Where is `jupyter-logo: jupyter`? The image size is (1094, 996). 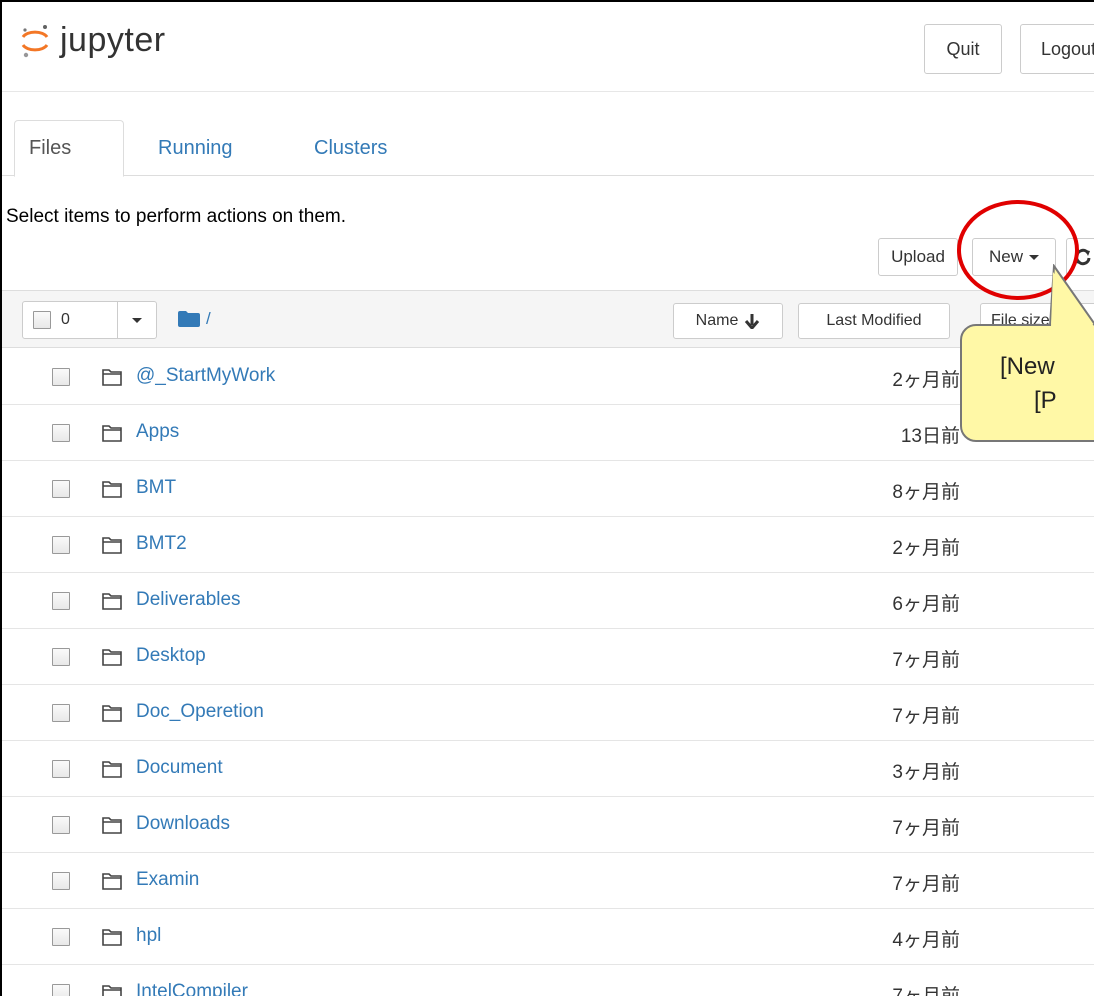
jupyter-logo: jupyter is located at coordinates (93, 40).